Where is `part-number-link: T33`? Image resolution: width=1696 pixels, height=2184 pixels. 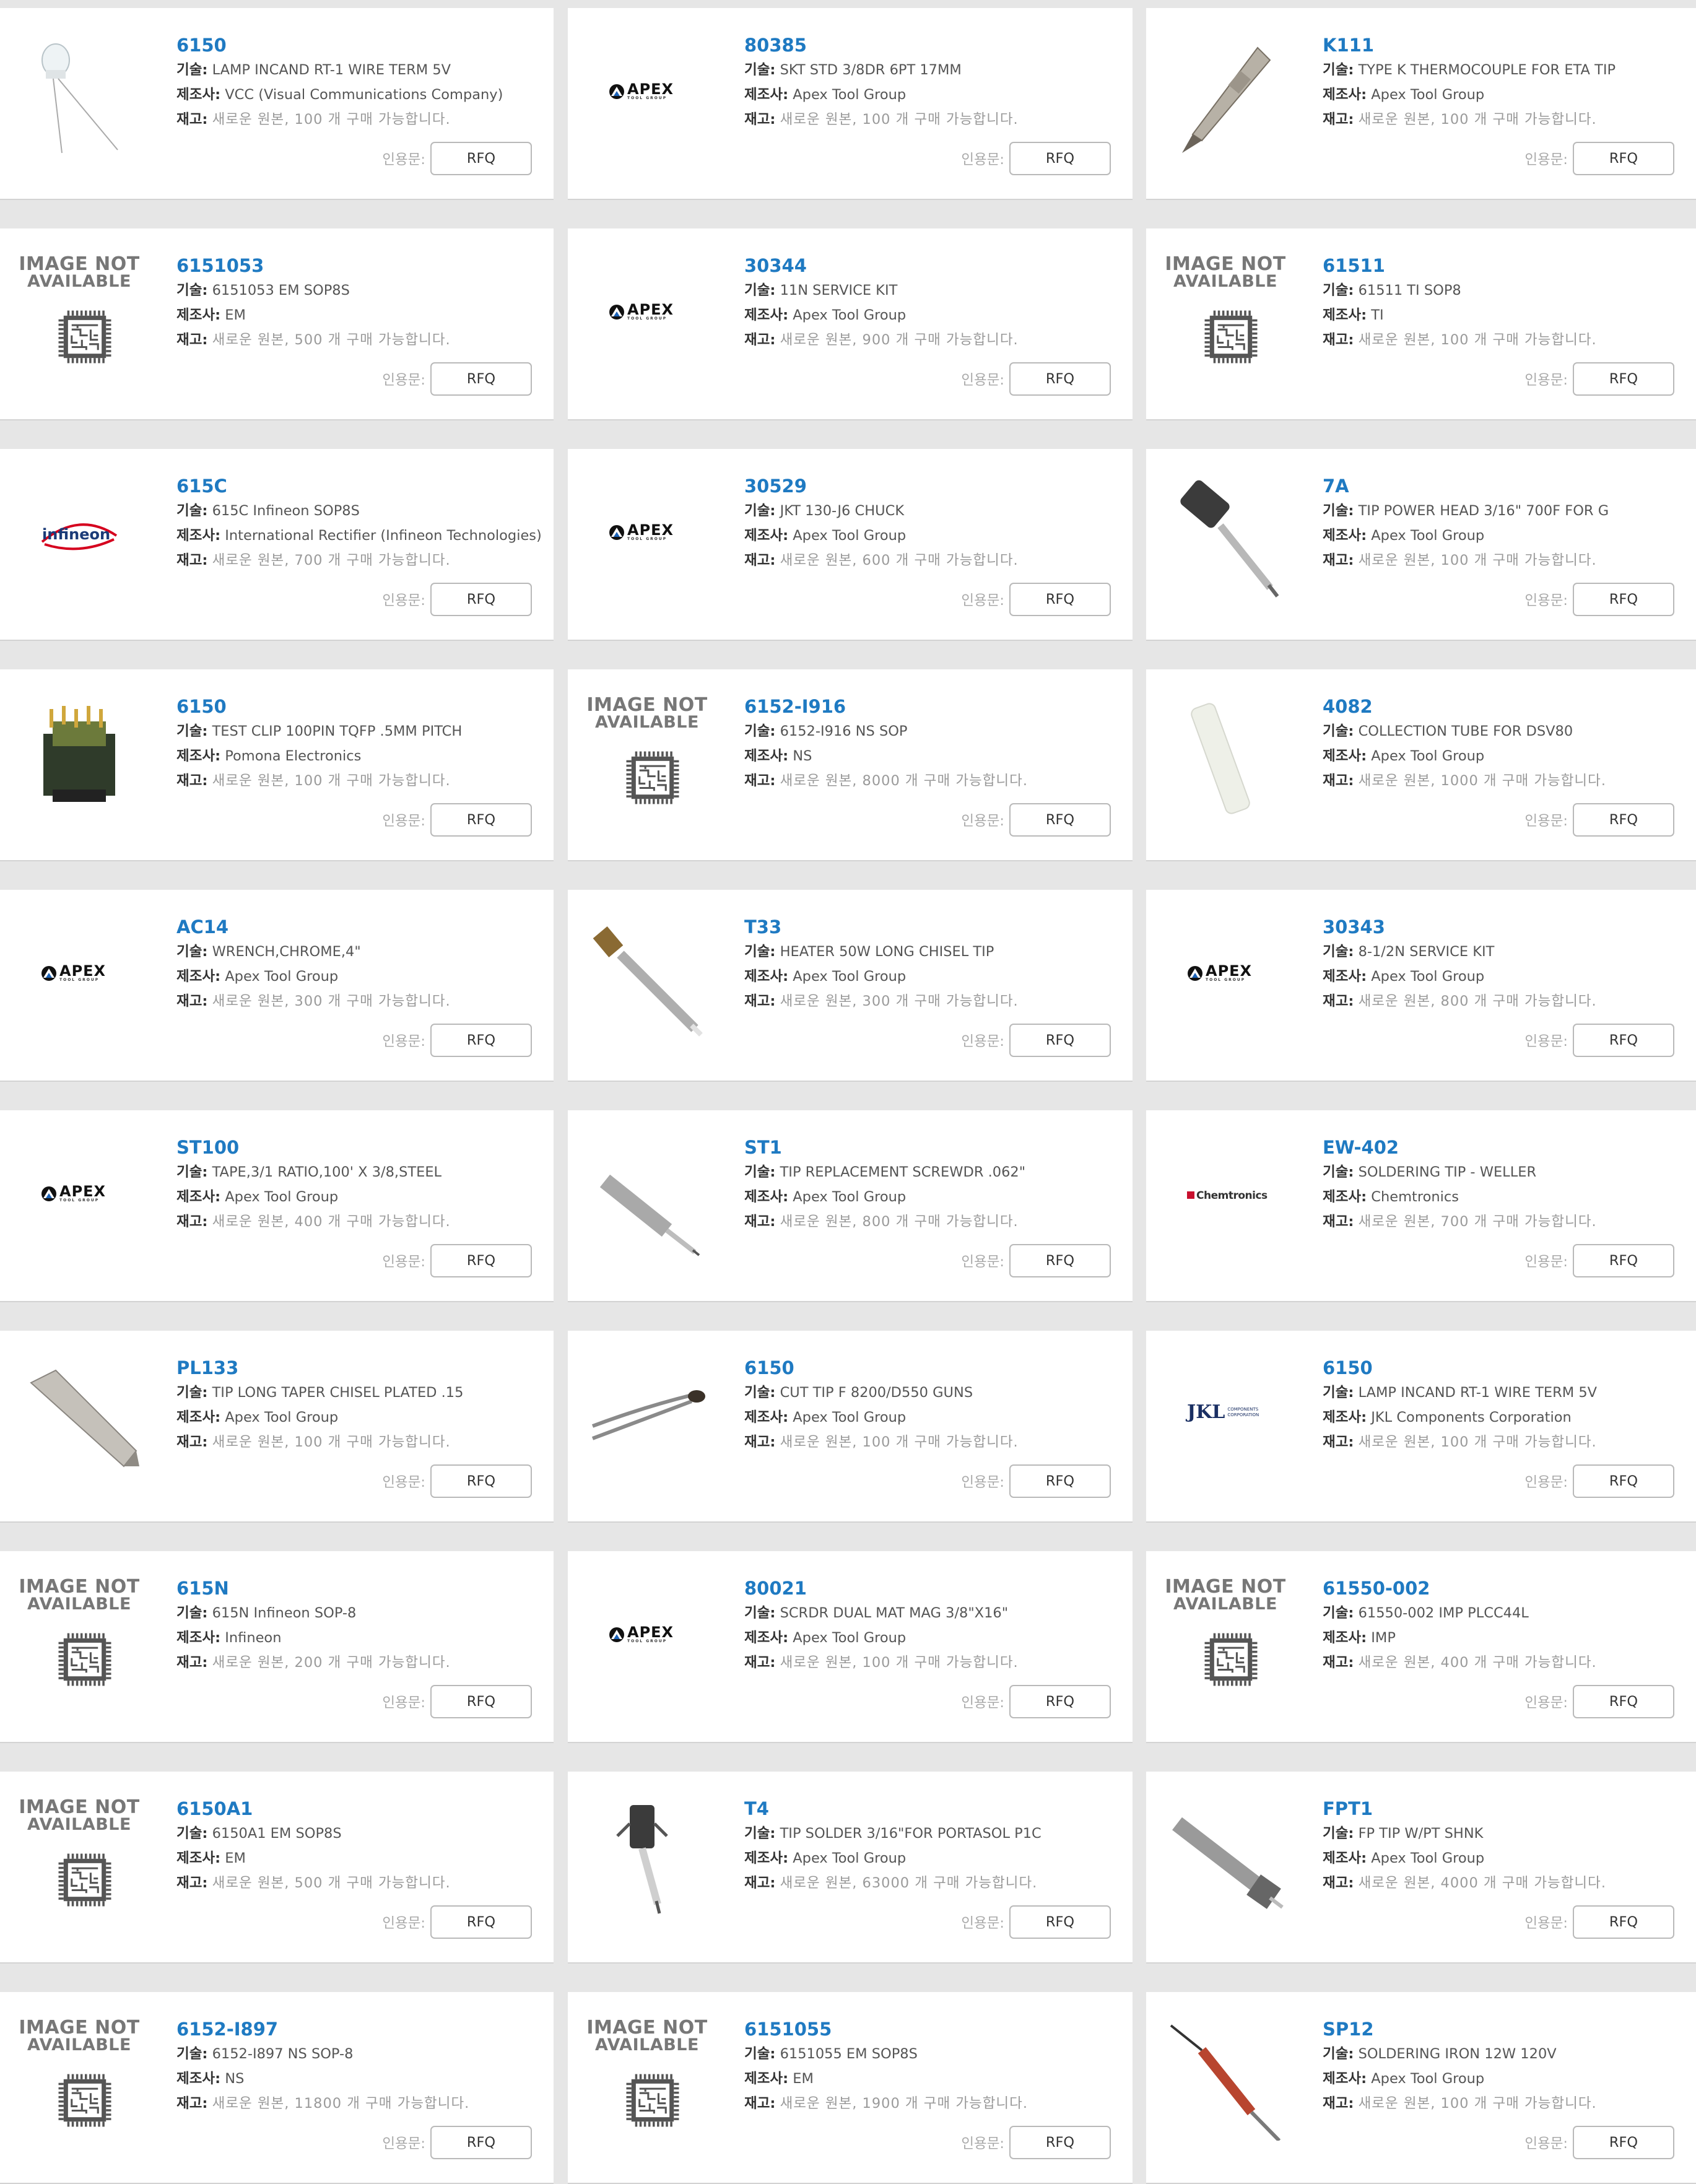 part-number-link: T33 is located at coordinates (932, 927).